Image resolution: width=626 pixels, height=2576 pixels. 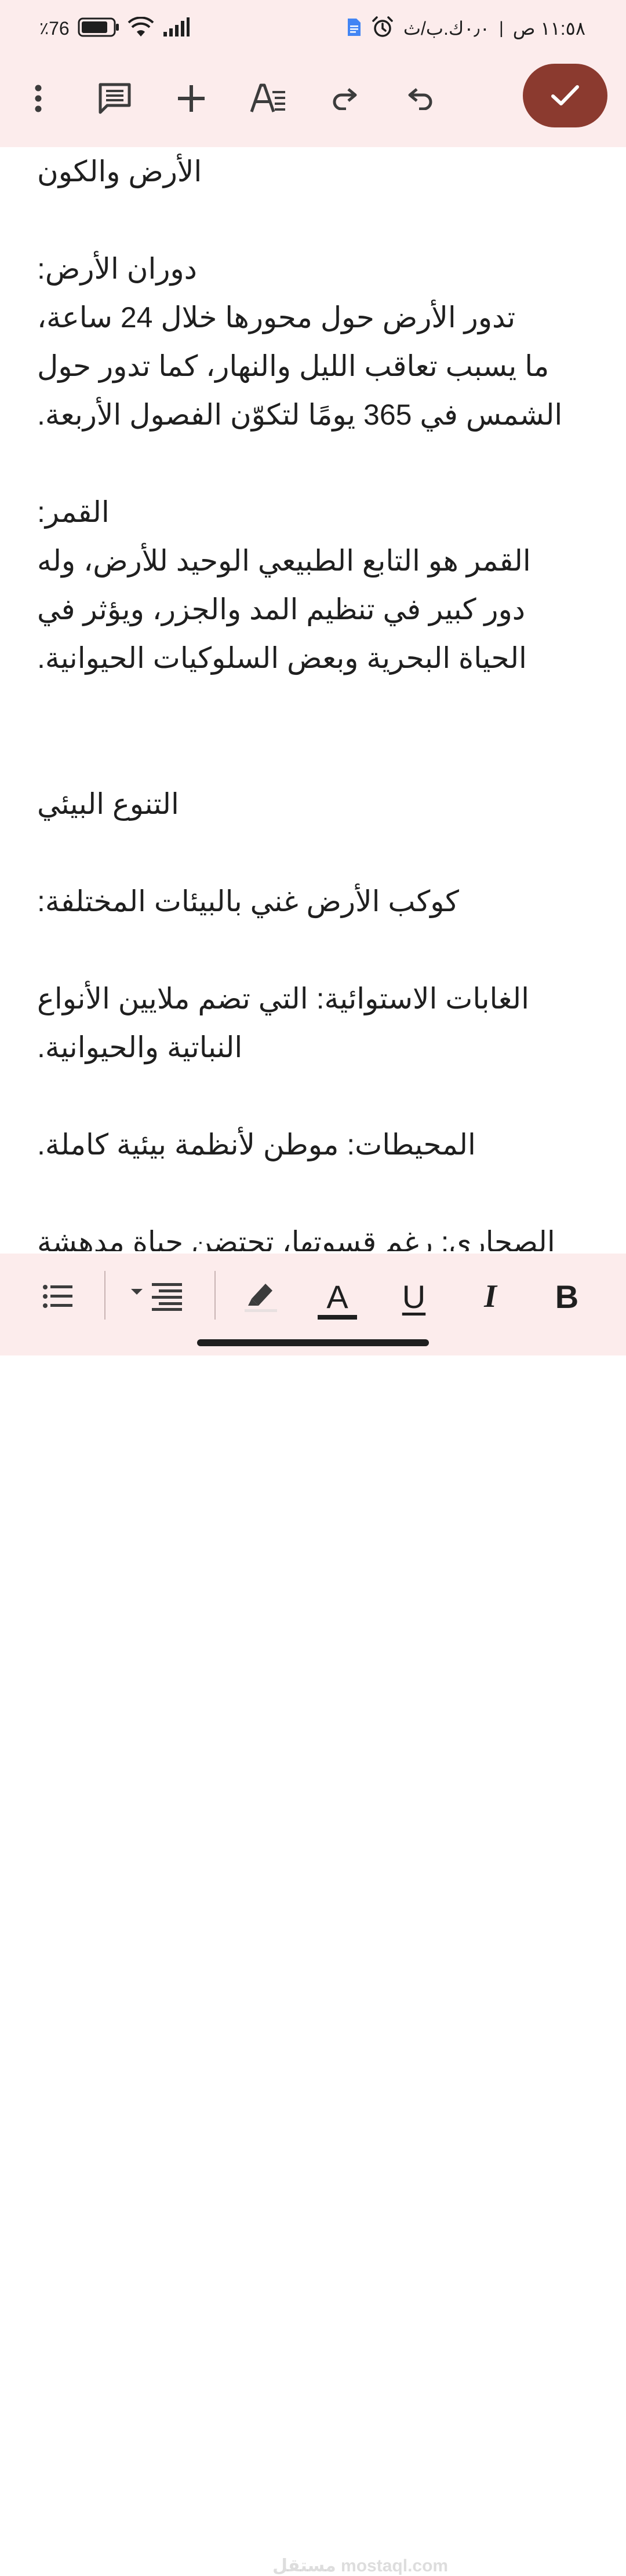 I want to click on gesture-handle, so click(x=313, y=1342).